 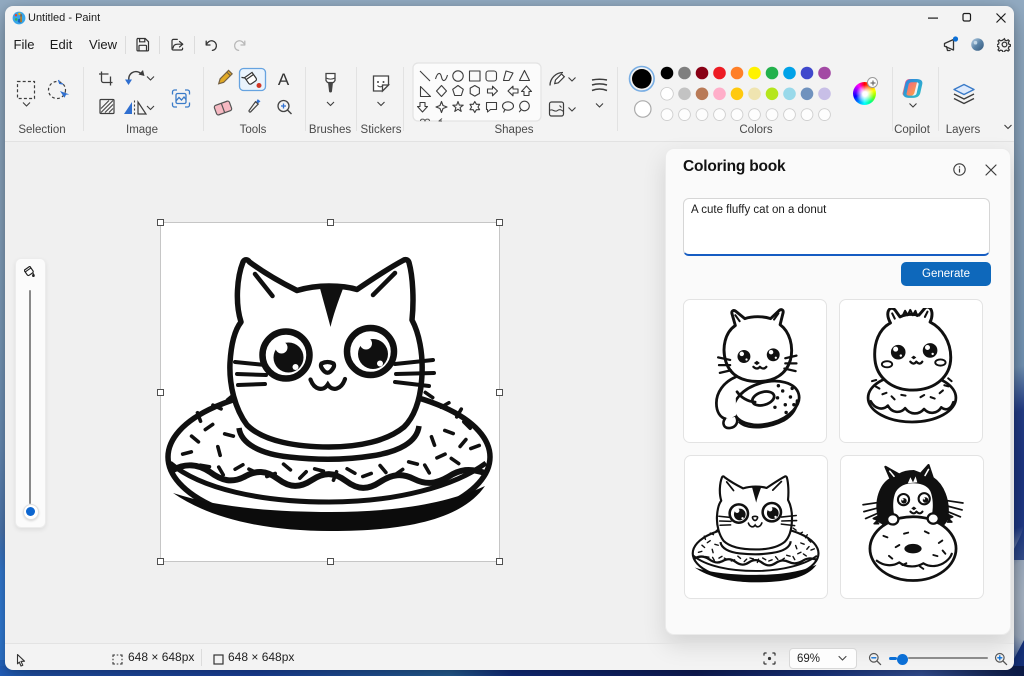 What do you see at coordinates (755, 130) in the screenshot?
I see `svg-text: Colors` at bounding box center [755, 130].